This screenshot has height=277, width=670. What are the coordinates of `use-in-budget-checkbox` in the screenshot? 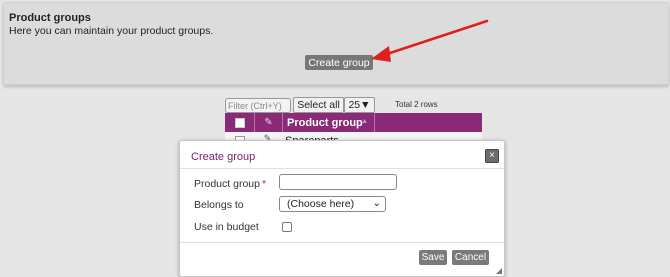 It's located at (287, 227).